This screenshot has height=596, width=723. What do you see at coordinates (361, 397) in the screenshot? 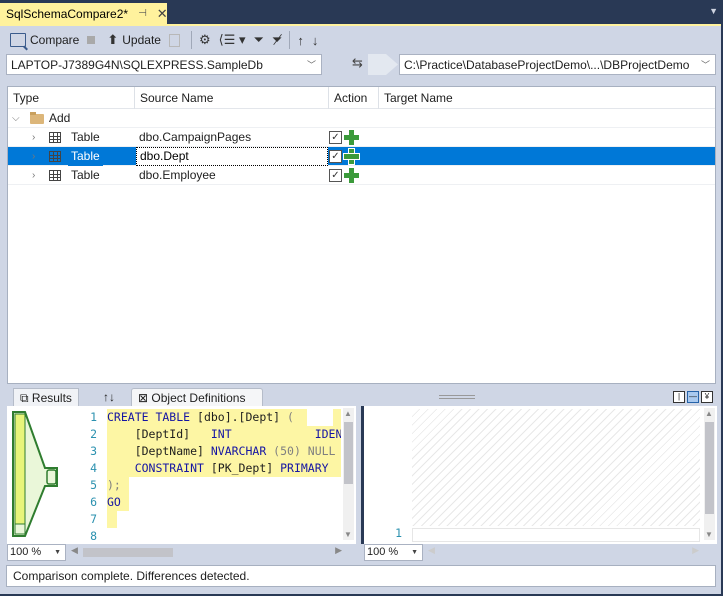
I see `bottom-tab-strip: ⧉ Results ↑↓ ⊠ Object Definitions | — ¥` at bounding box center [361, 397].